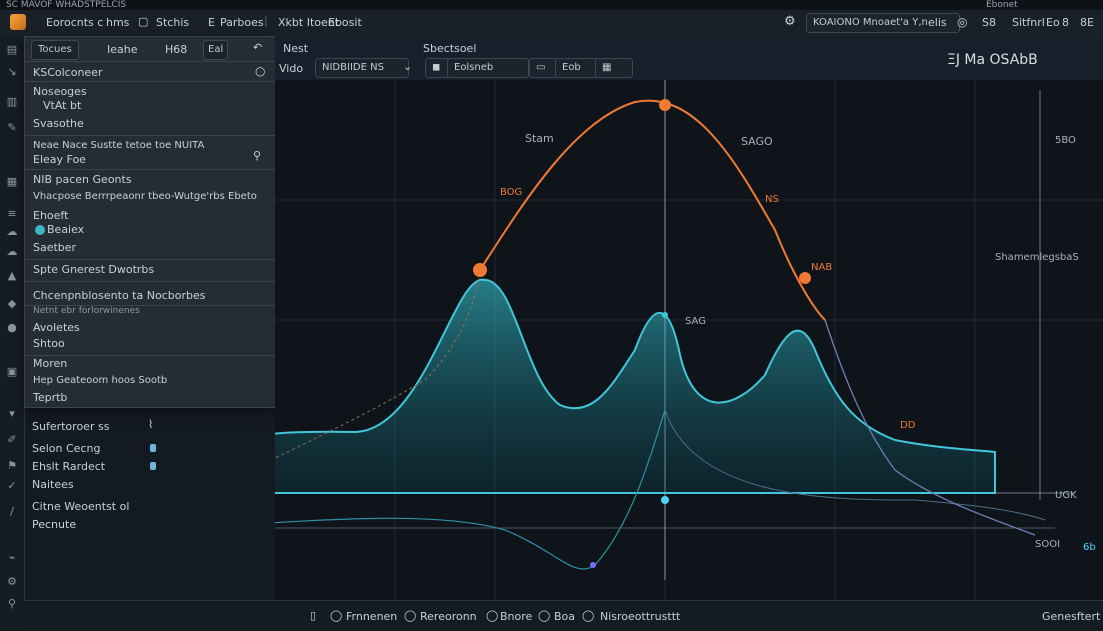 The width and height of the screenshot is (1103, 631). I want to click on grid-icon: ▢, so click(143, 21).